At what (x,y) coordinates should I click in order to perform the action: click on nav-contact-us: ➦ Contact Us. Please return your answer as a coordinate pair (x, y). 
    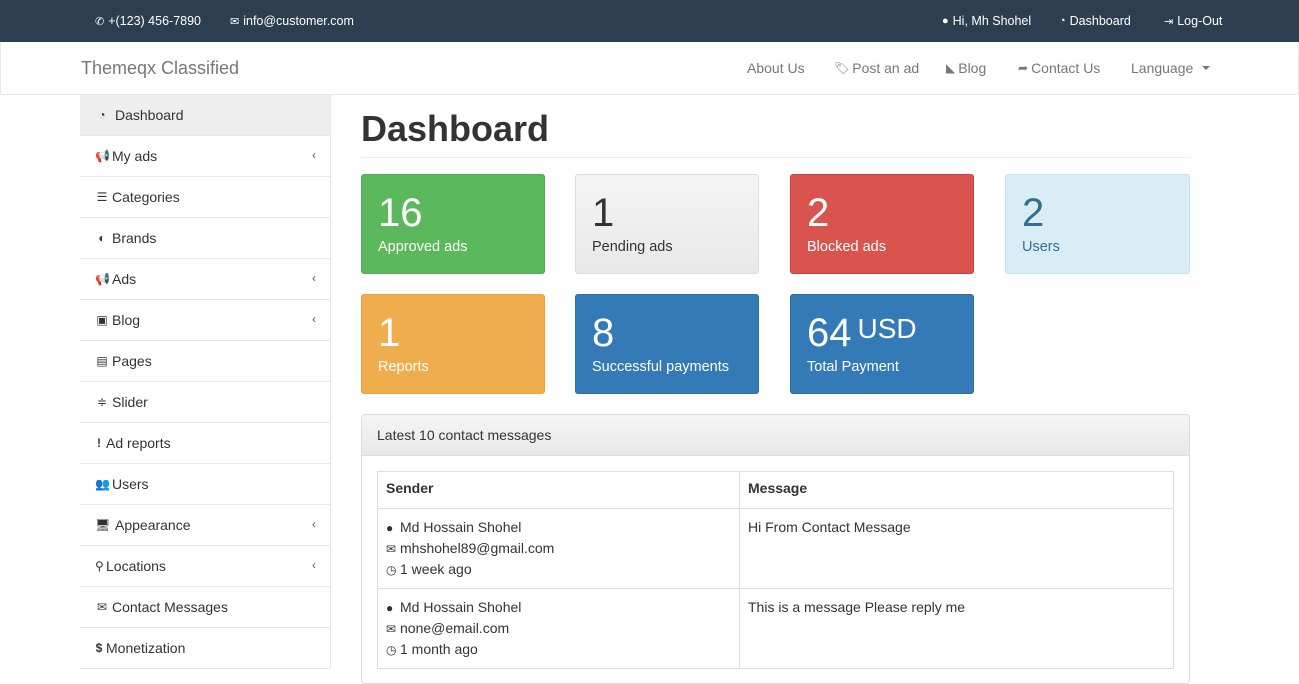
    Looking at the image, I should click on (1059, 68).